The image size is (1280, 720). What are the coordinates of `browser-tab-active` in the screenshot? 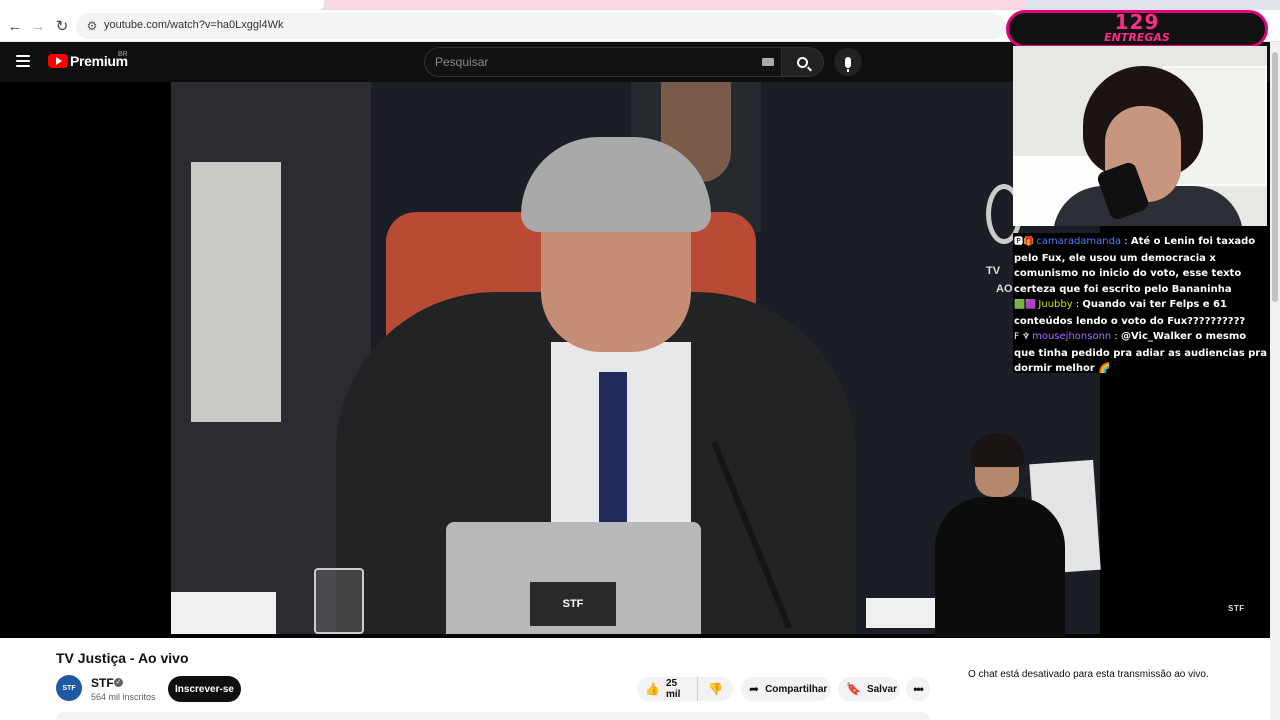 It's located at (162, 5).